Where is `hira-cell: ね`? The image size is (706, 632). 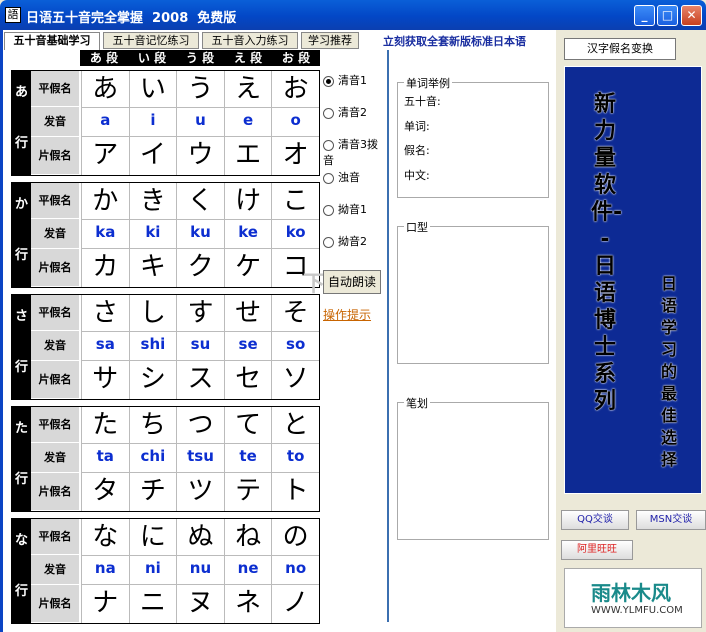 hira-cell: ね is located at coordinates (247, 537).